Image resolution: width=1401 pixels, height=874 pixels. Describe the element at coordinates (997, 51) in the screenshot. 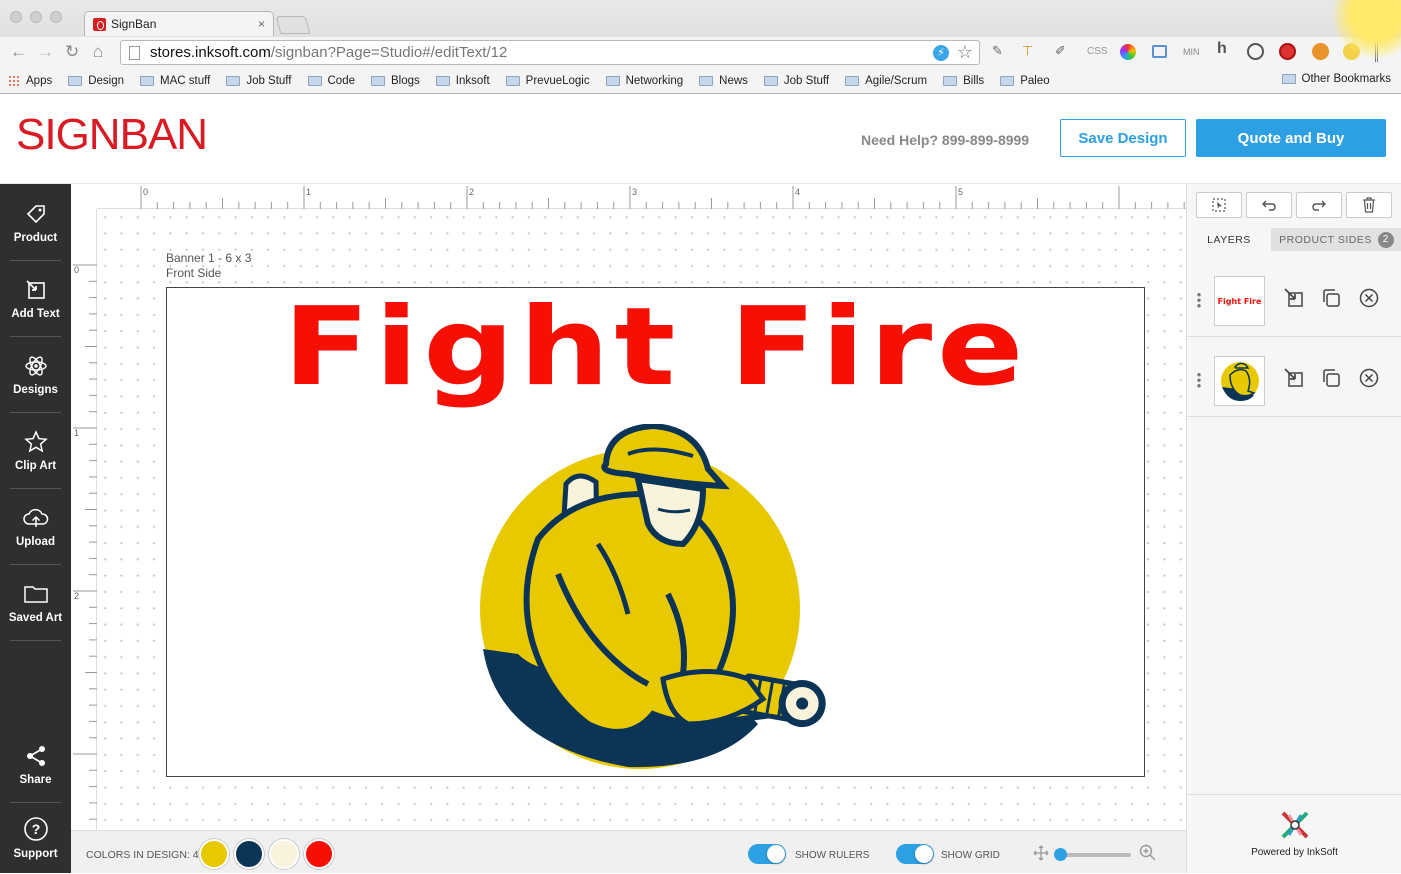

I see `eyedropper-icon: ✎` at that location.